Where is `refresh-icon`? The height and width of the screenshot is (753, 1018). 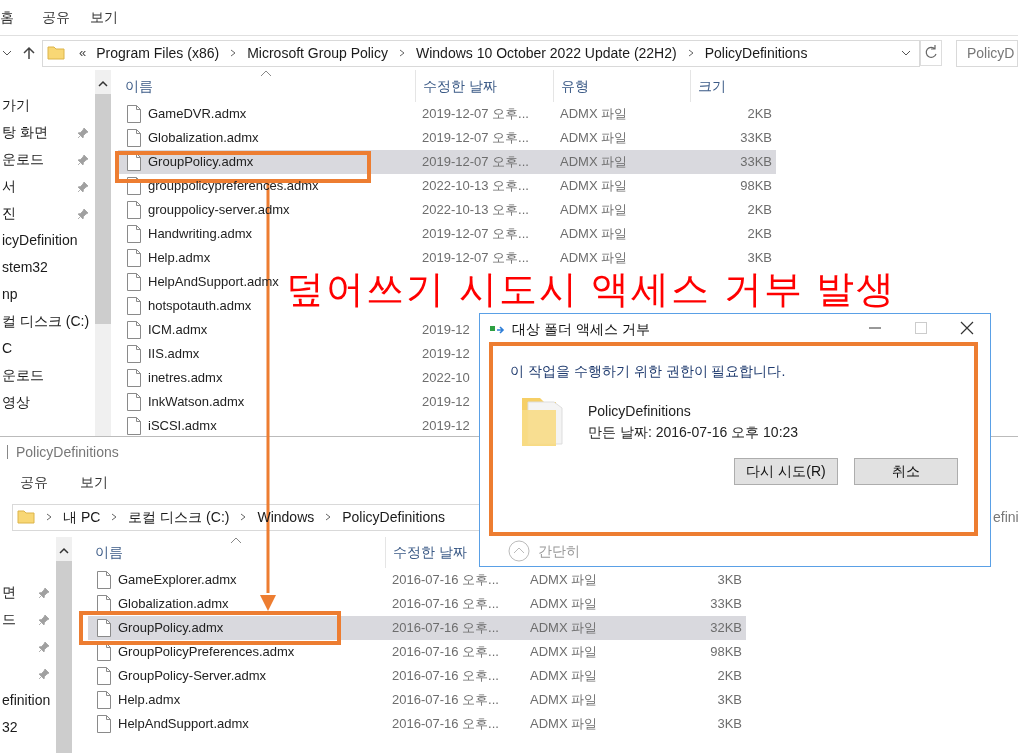 refresh-icon is located at coordinates (931, 53).